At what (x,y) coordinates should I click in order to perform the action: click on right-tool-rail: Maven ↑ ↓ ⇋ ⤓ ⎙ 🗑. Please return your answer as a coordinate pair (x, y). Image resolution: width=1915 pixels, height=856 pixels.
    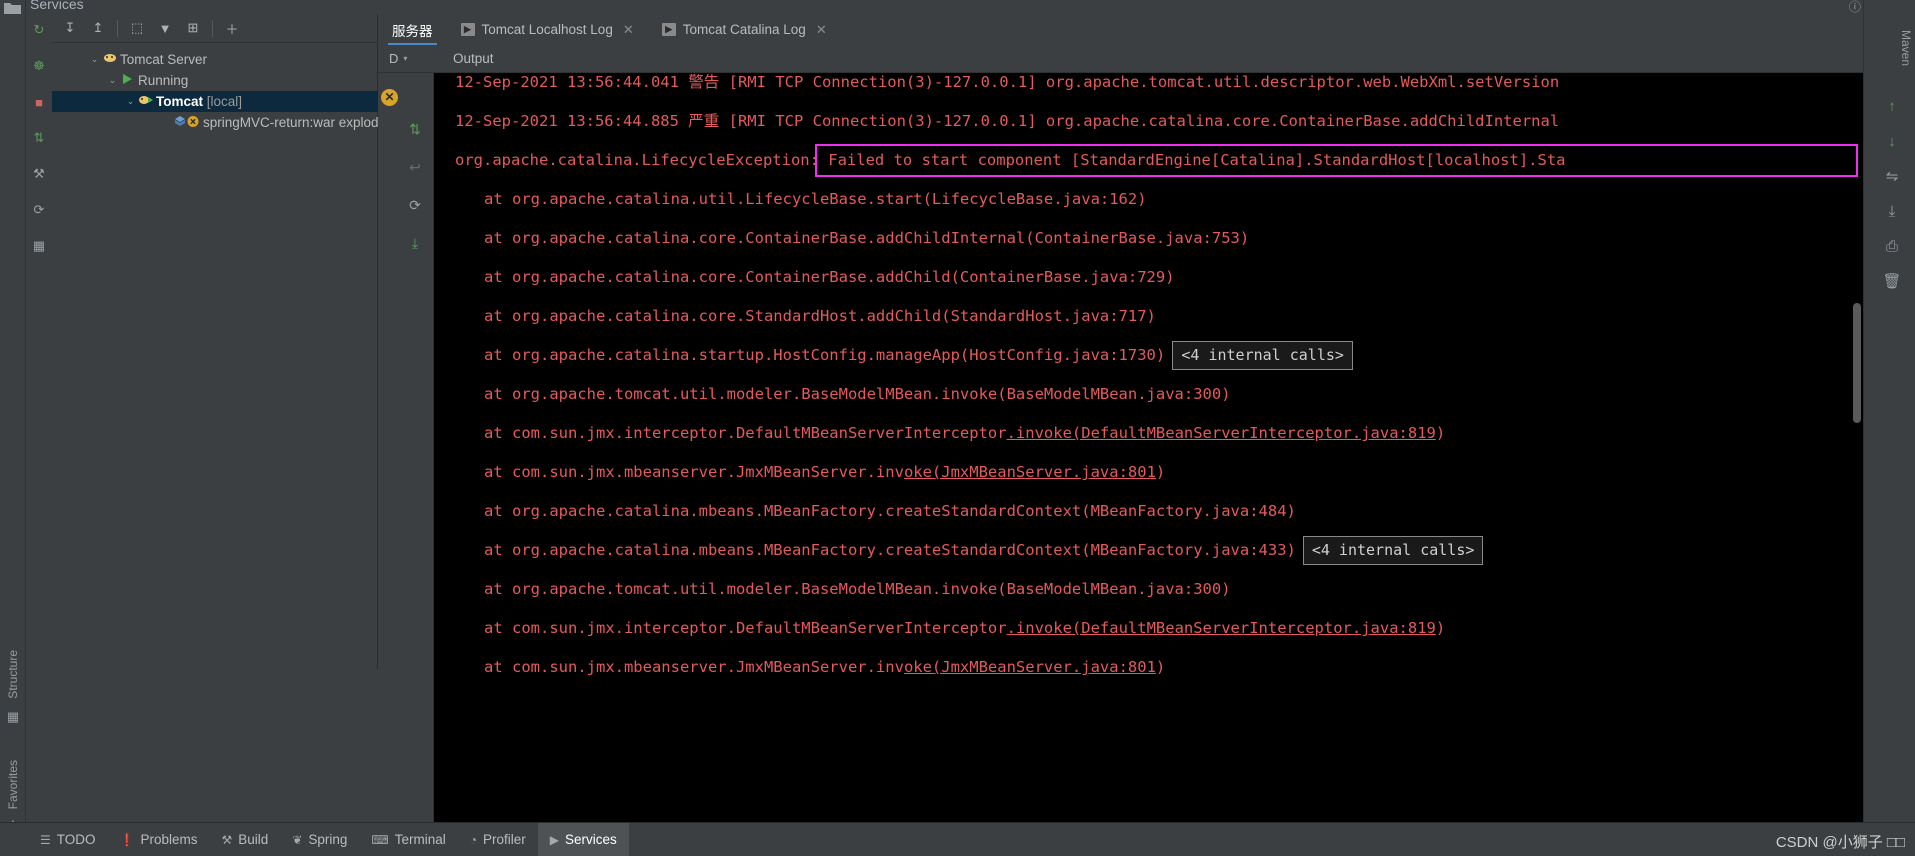
    Looking at the image, I should click on (1889, 420).